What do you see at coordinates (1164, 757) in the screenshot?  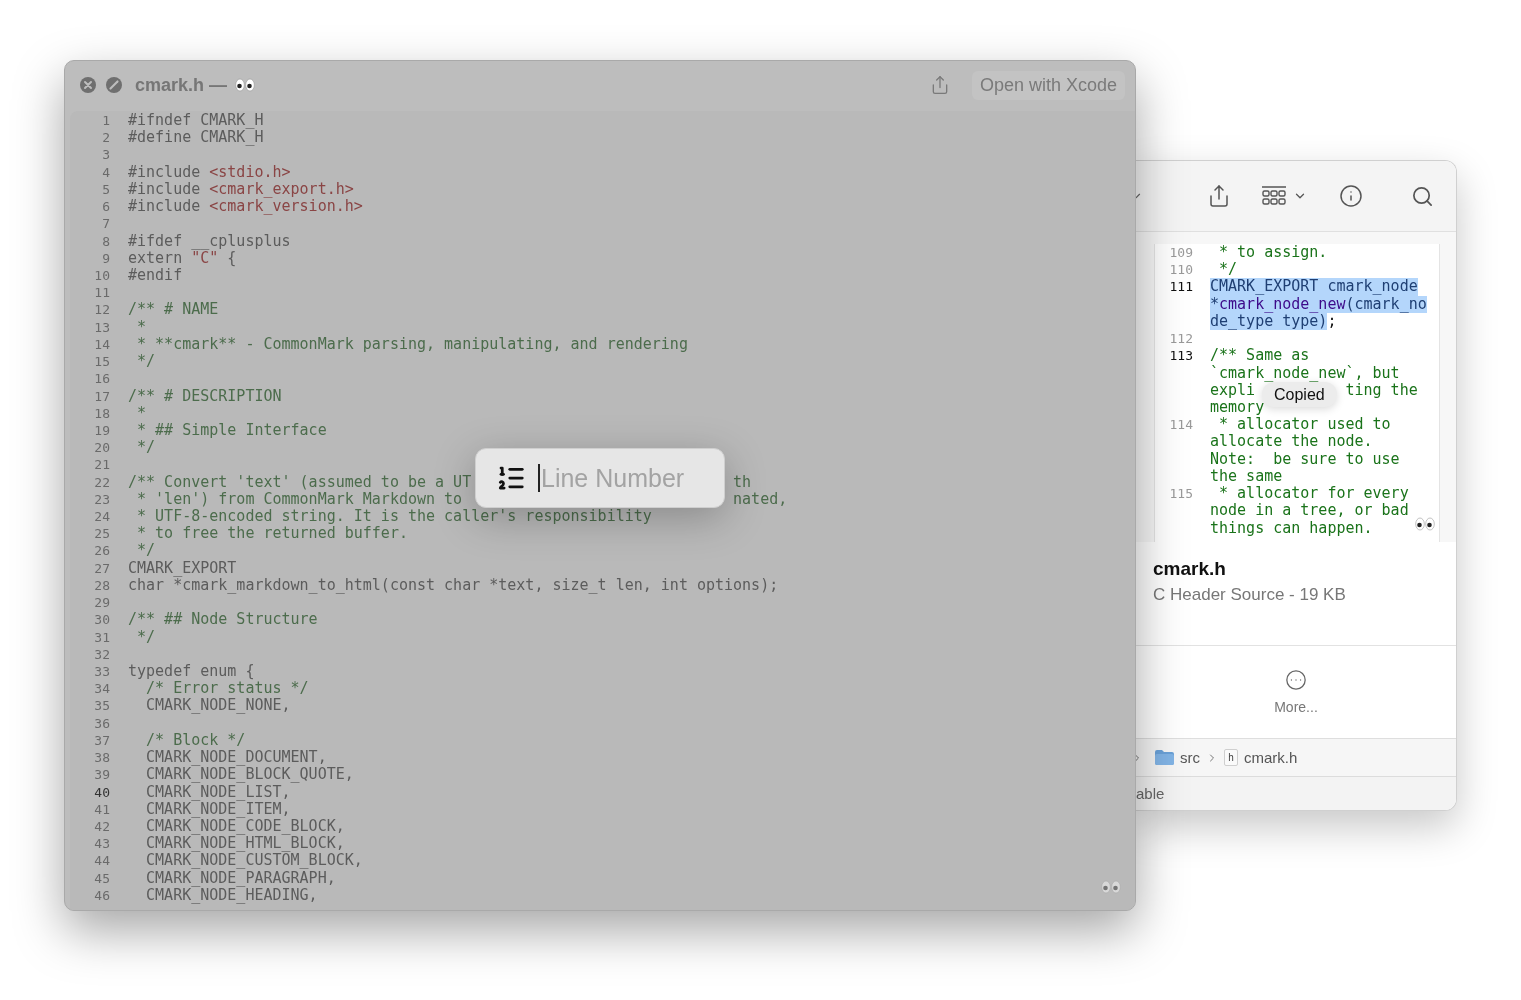 I see `folder-icon` at bounding box center [1164, 757].